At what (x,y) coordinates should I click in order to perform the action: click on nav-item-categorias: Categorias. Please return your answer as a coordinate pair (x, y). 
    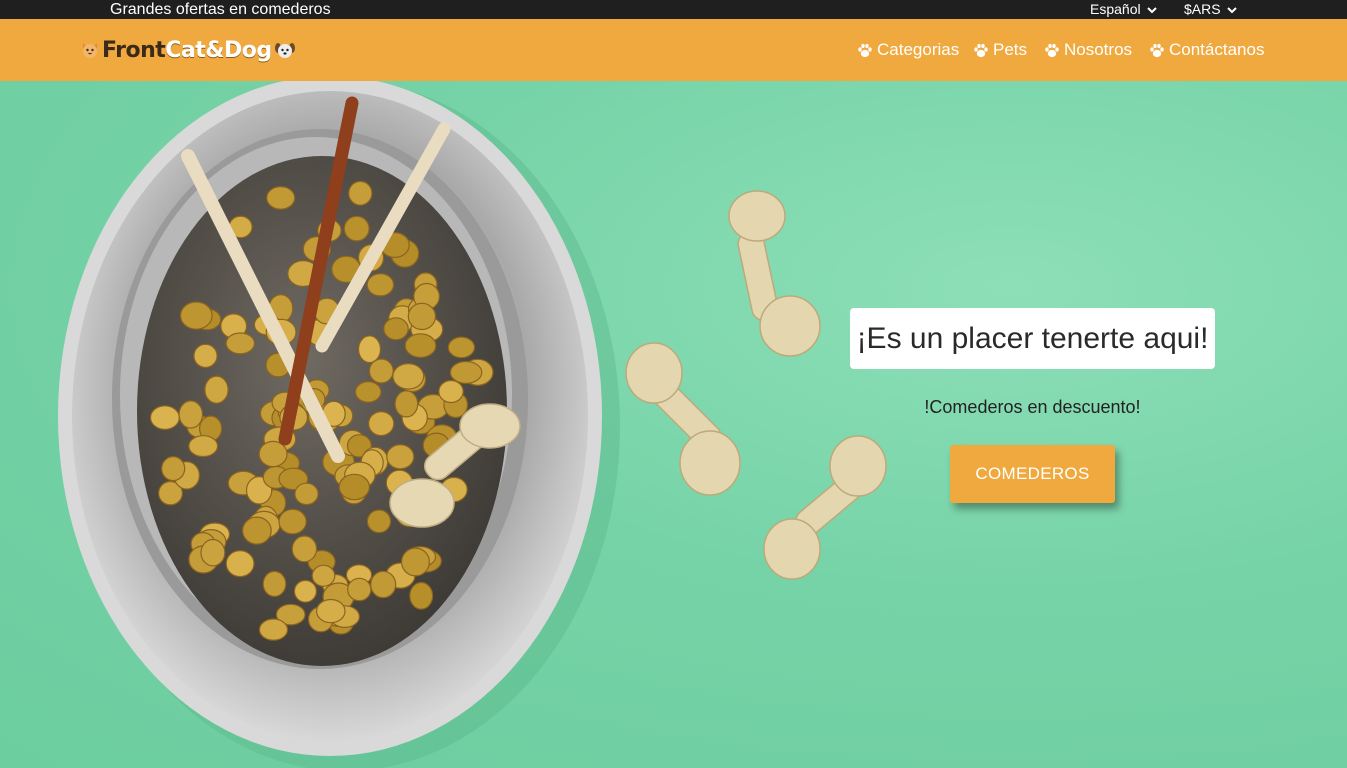
    Looking at the image, I should click on (908, 50).